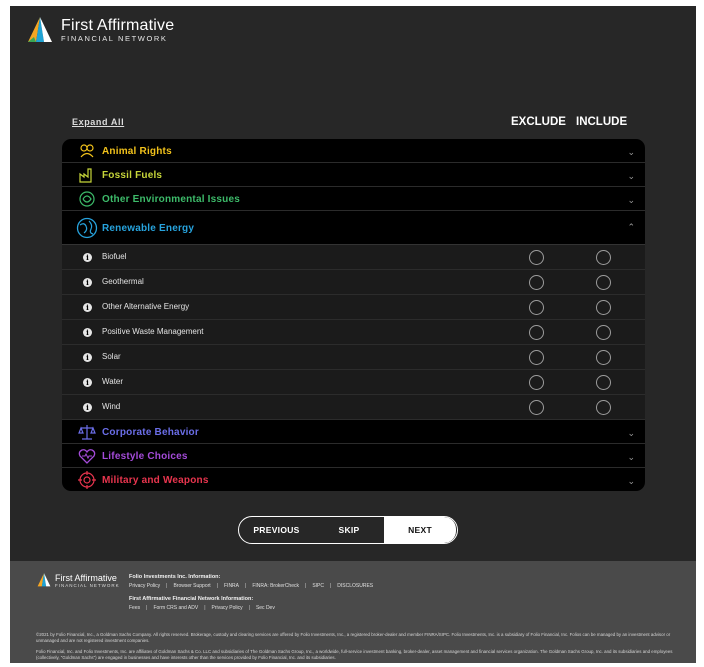 This screenshot has height=667, width=704. What do you see at coordinates (87, 456) in the screenshot?
I see `heart-icon` at bounding box center [87, 456].